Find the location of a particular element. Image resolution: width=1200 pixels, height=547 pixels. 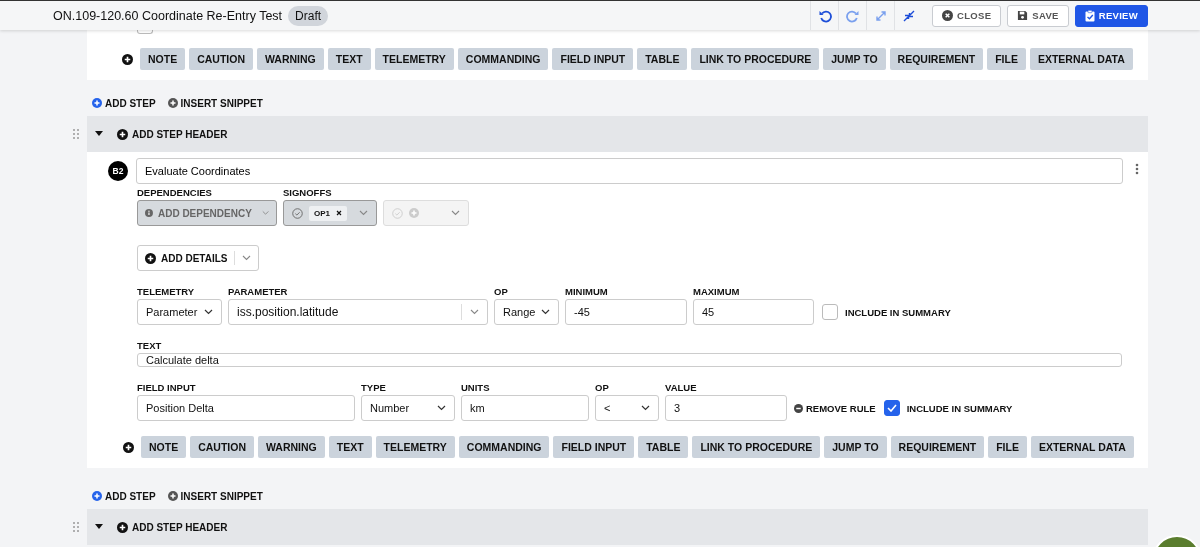

save-icon is located at coordinates (1023, 15).